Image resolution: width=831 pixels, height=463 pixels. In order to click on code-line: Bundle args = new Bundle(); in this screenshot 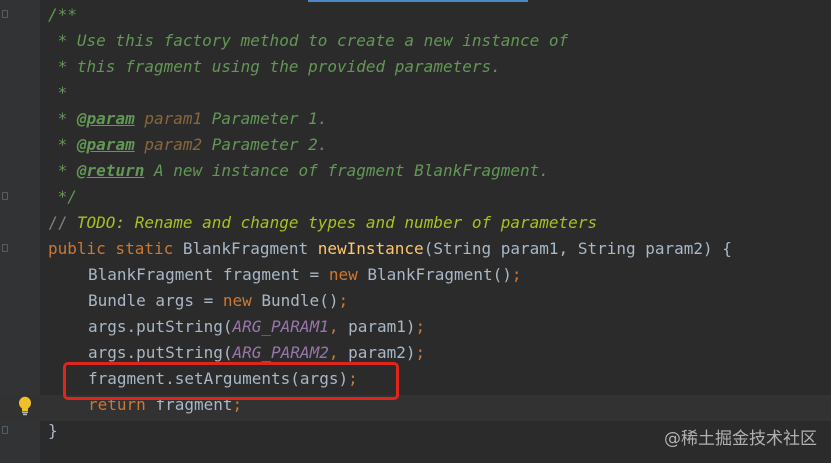, I will do `click(439, 301)`.